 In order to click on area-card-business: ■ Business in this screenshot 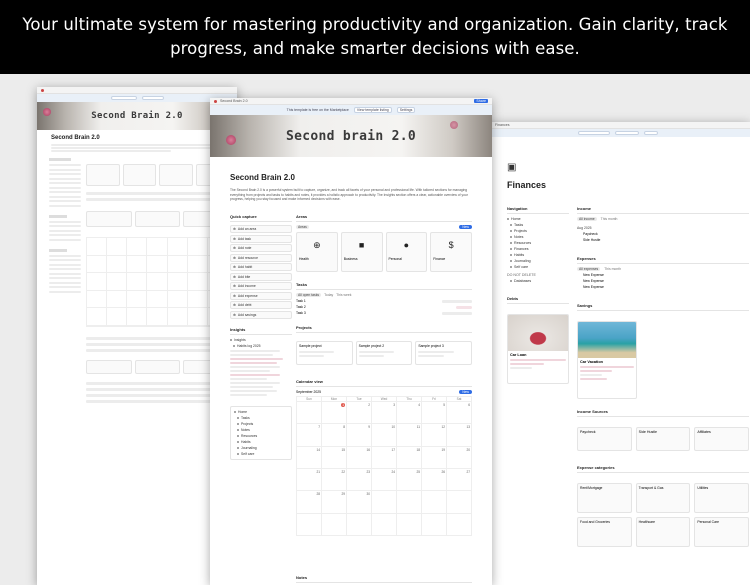, I will do `click(361, 252)`.